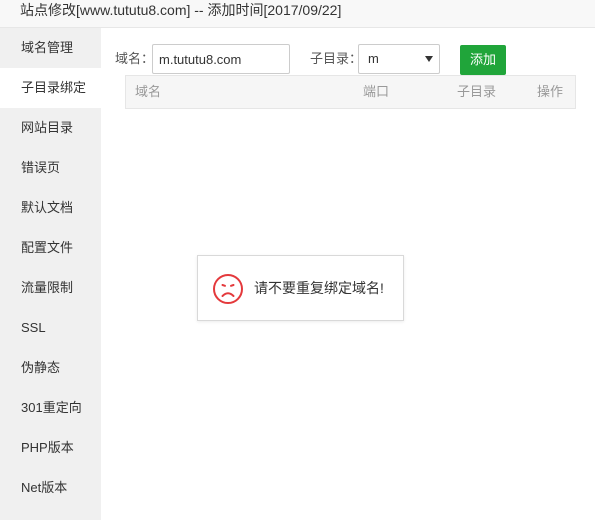  Describe the element at coordinates (376, 91) in the screenshot. I see `column-header-port: 端口` at that location.